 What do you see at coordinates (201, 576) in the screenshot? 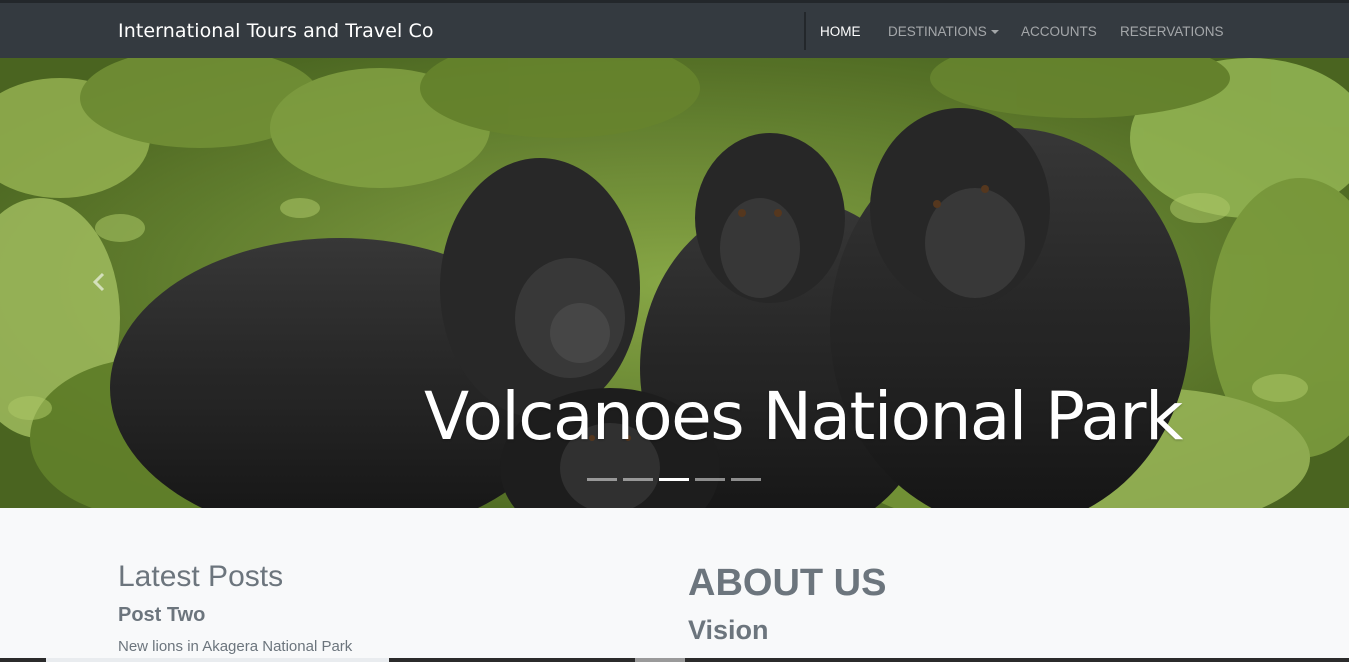
I see `latest-posts-heading: Latest Posts` at bounding box center [201, 576].